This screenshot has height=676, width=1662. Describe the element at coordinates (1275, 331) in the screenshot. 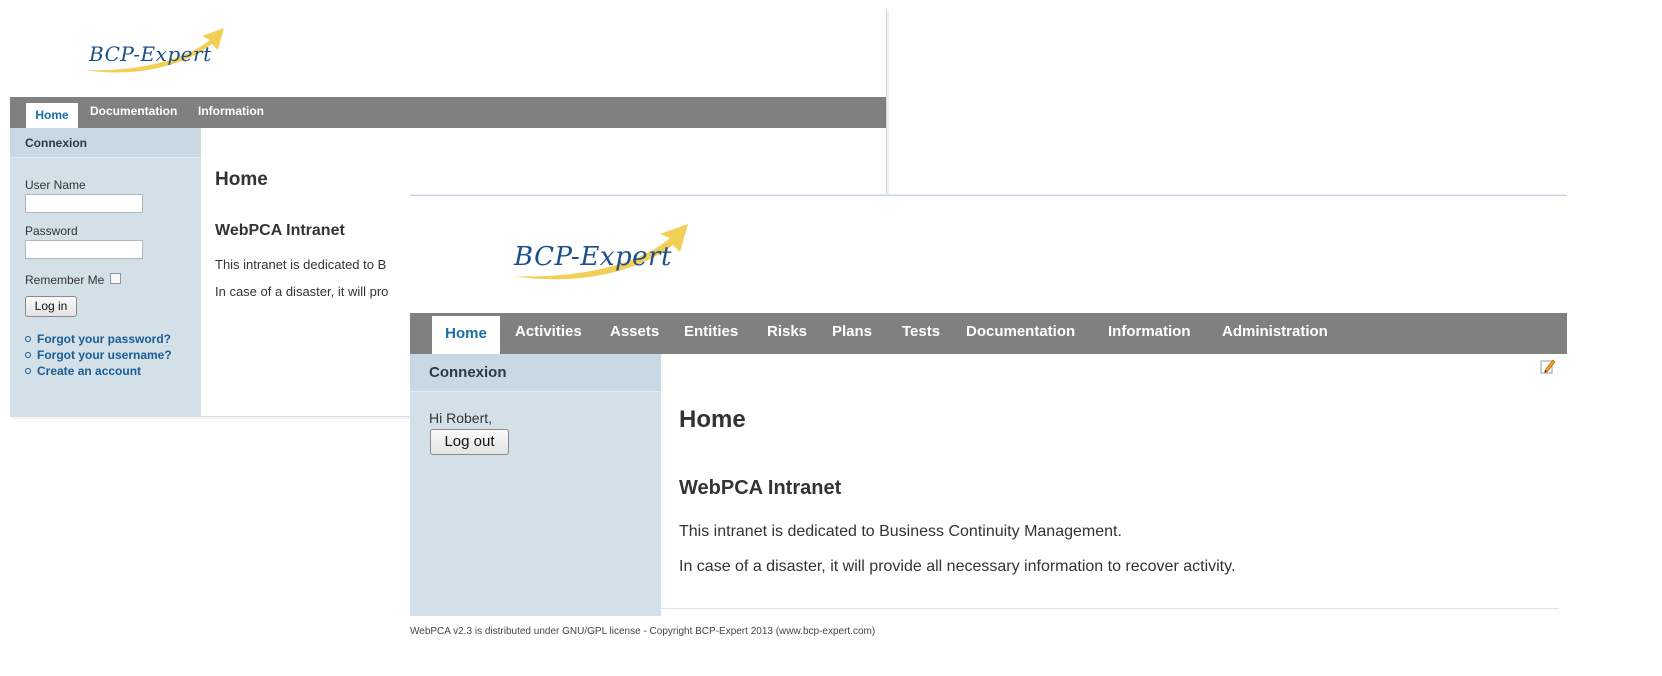

I see `tab-administration: Administration` at that location.